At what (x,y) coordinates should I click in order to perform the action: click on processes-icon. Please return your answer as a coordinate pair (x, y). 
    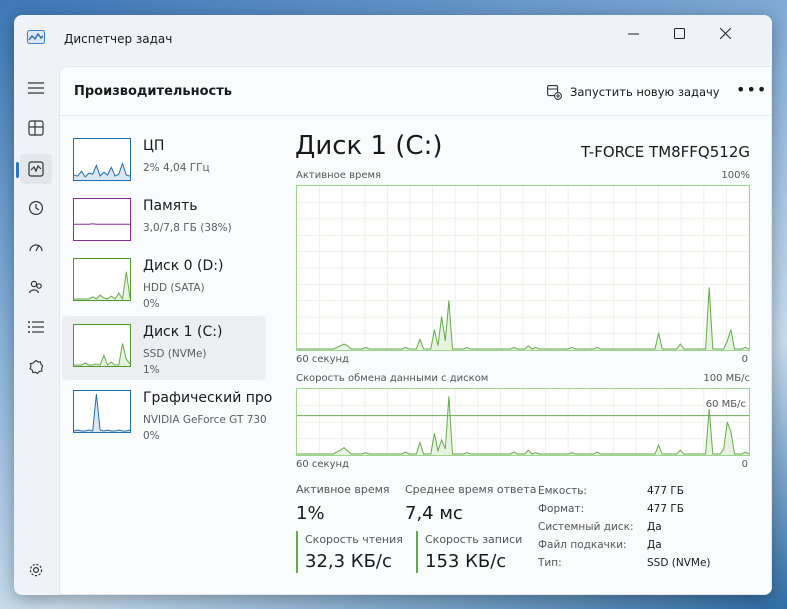
    Looking at the image, I should click on (36, 128).